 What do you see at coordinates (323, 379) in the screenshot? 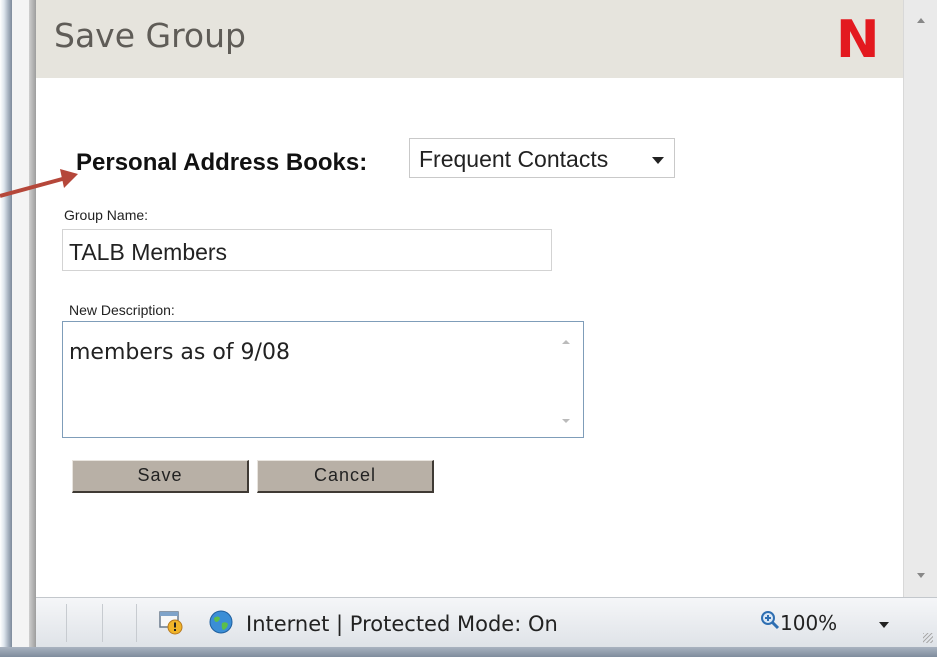
I see `description-textarea: members as of 9/08` at bounding box center [323, 379].